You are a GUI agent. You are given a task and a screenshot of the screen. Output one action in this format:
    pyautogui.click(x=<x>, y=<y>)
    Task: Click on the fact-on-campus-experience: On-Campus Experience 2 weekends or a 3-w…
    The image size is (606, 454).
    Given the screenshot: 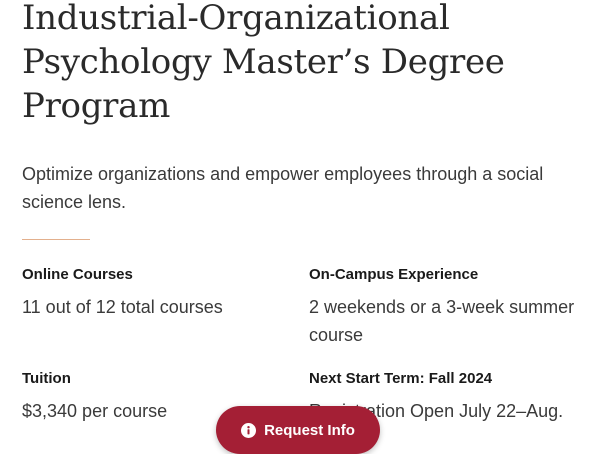 What is the action you would take?
    pyautogui.click(x=444, y=307)
    